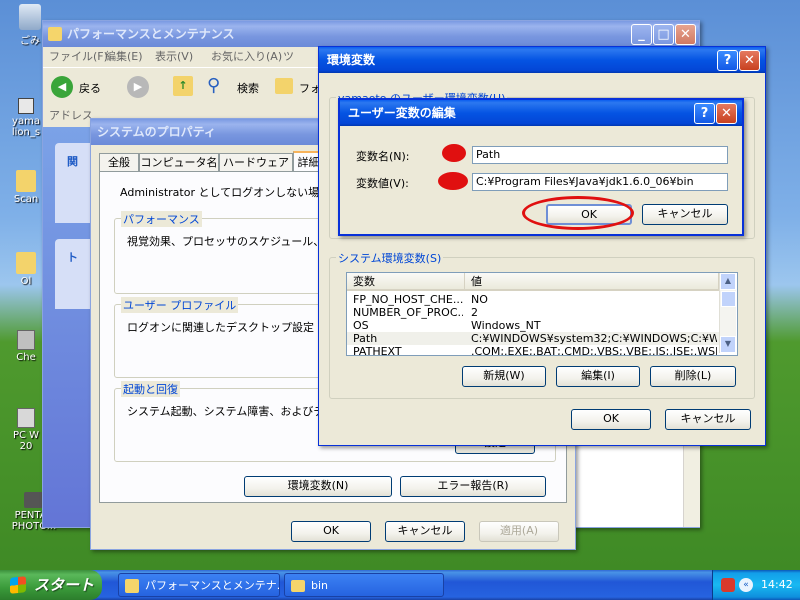 This screenshot has height=600, width=800. I want to click on column-header-name: 変数, so click(406, 282).